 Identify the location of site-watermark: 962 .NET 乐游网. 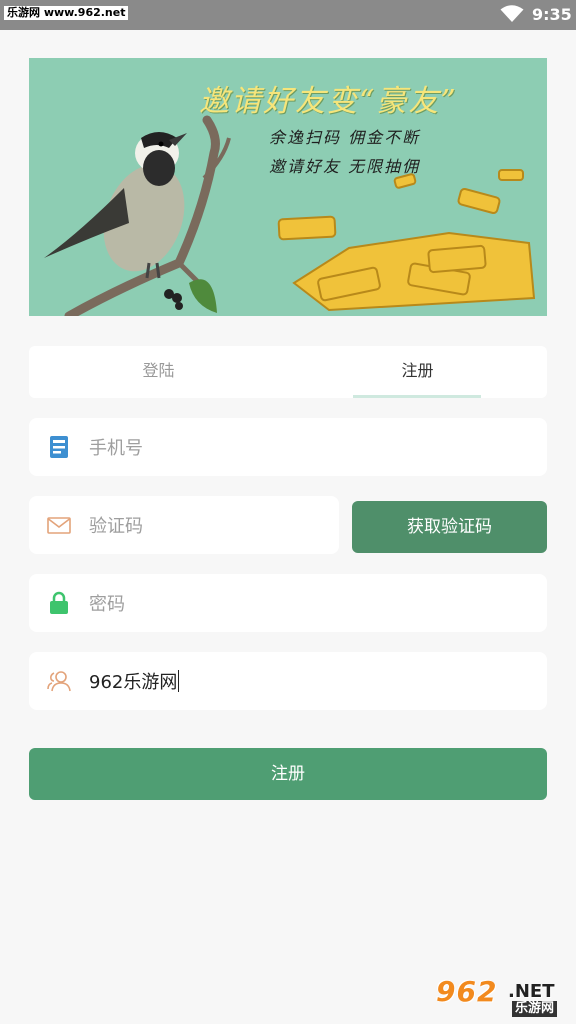
(503, 997).